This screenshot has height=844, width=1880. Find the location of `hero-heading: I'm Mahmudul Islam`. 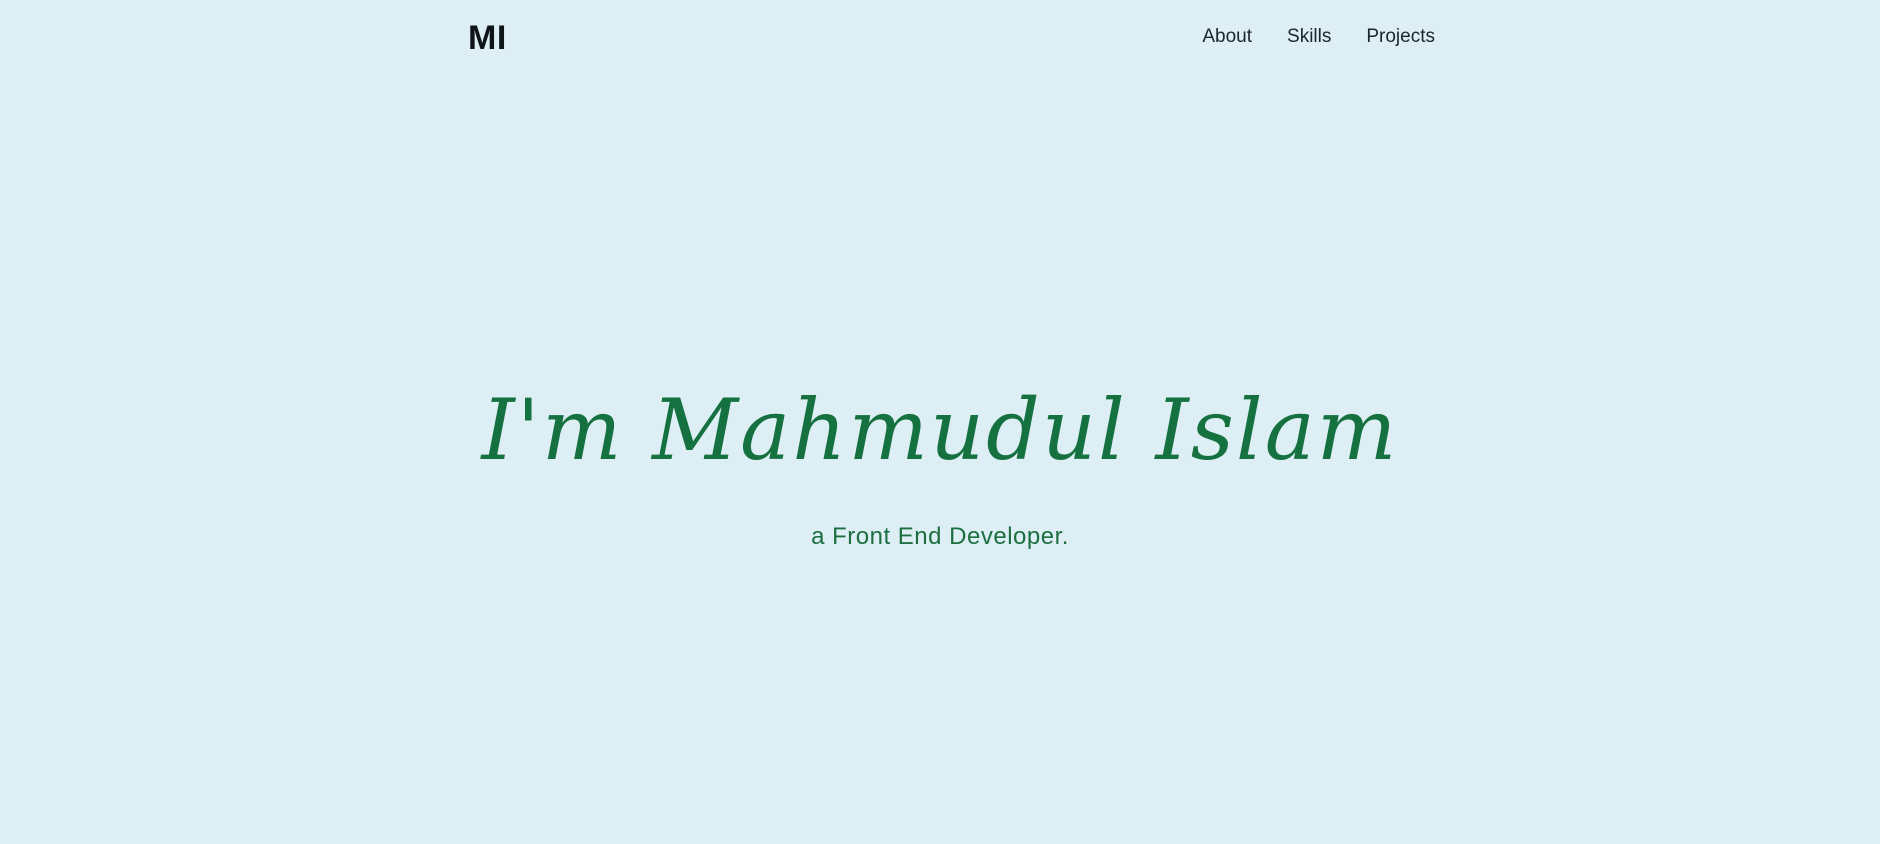

hero-heading: I'm Mahmudul Islam is located at coordinates (940, 430).